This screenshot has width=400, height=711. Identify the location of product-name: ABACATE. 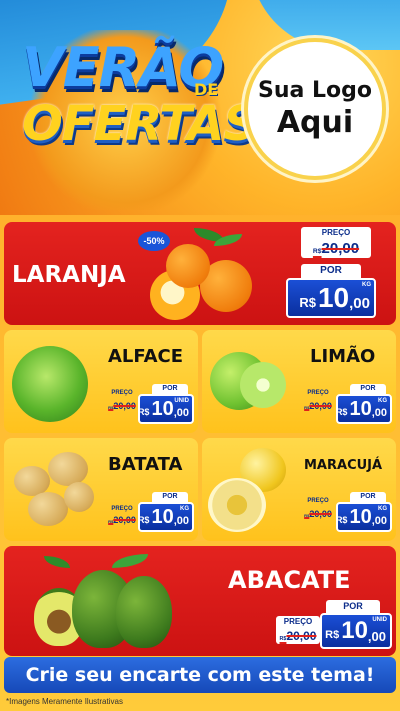
(289, 580).